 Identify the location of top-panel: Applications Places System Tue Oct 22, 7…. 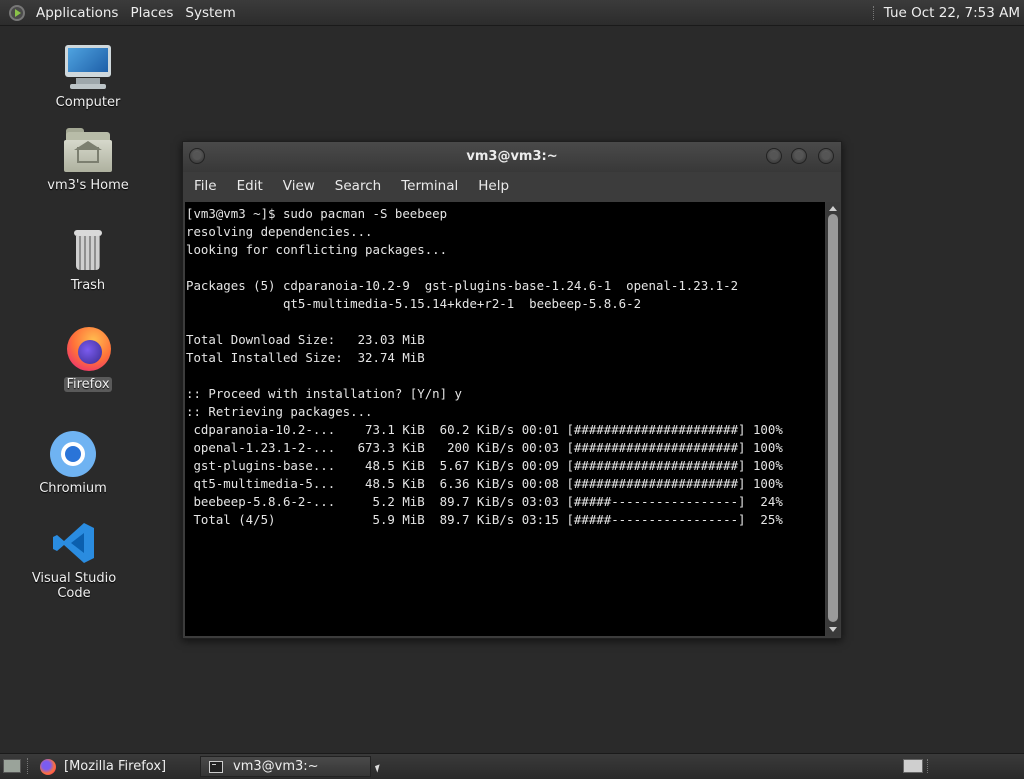
(512, 13).